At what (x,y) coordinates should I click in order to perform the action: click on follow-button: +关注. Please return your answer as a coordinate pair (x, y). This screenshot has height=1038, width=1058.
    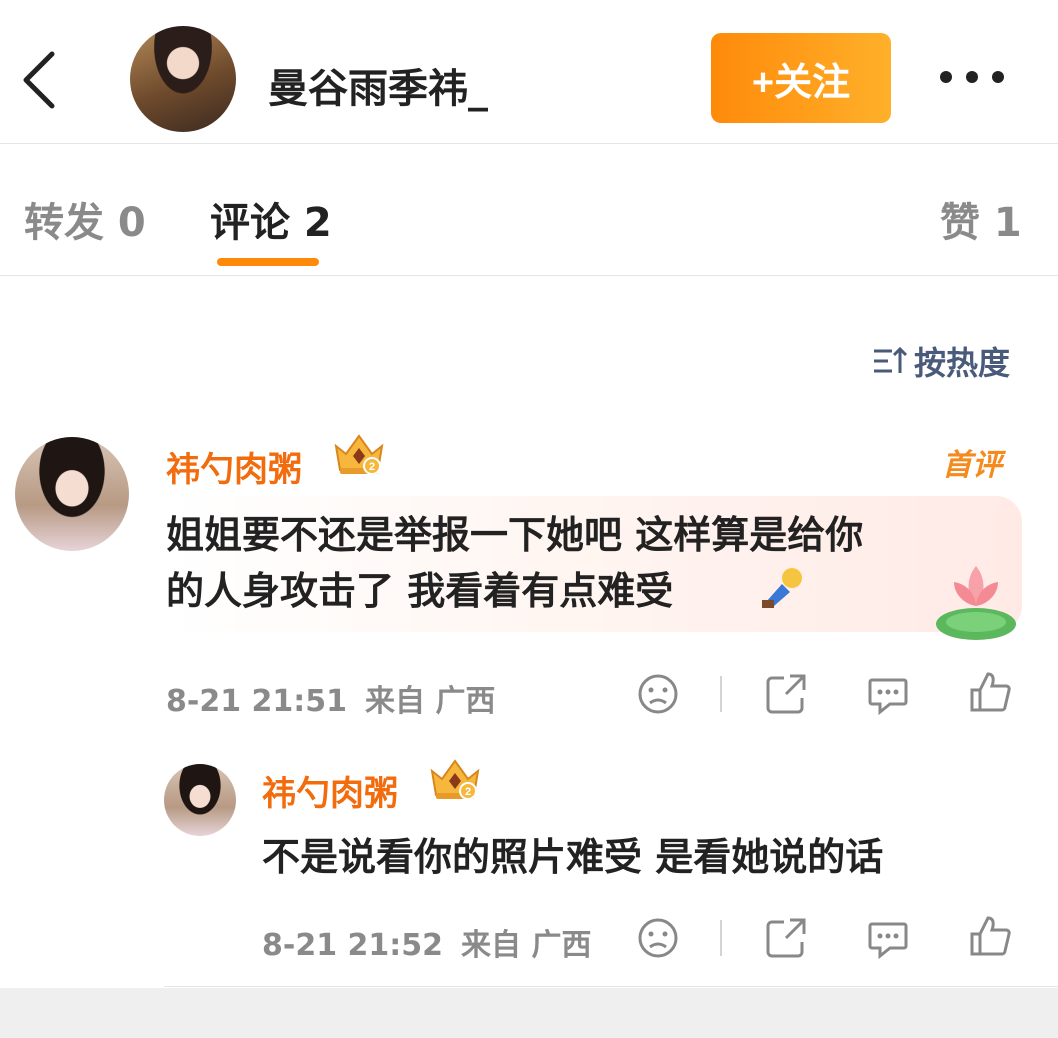
    Looking at the image, I should click on (801, 78).